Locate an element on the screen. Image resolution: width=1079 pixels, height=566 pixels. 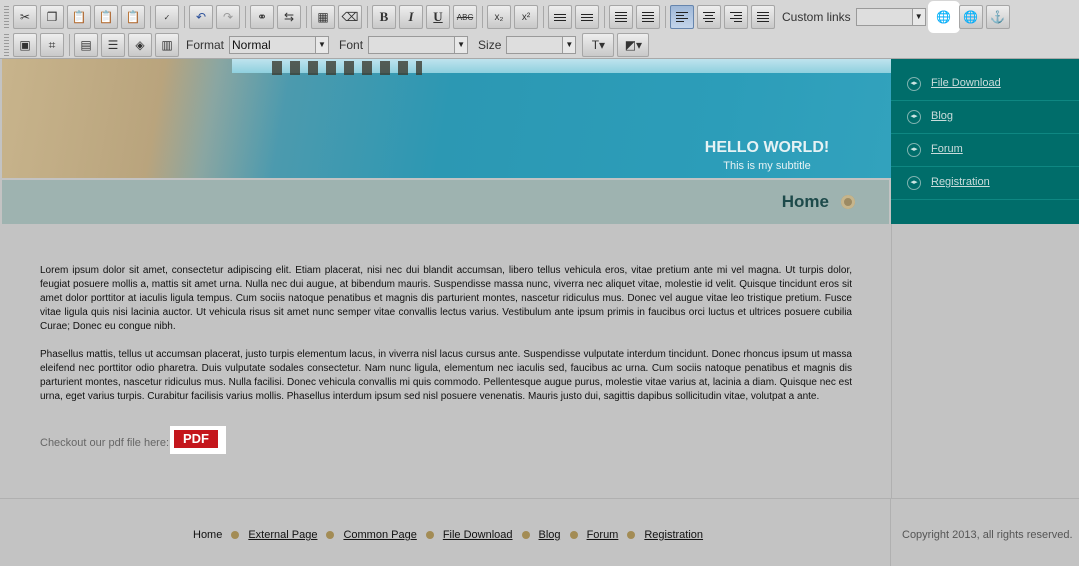
sidebar-item-registration: ◂▸ Registration is located at coordinates (985, 183).